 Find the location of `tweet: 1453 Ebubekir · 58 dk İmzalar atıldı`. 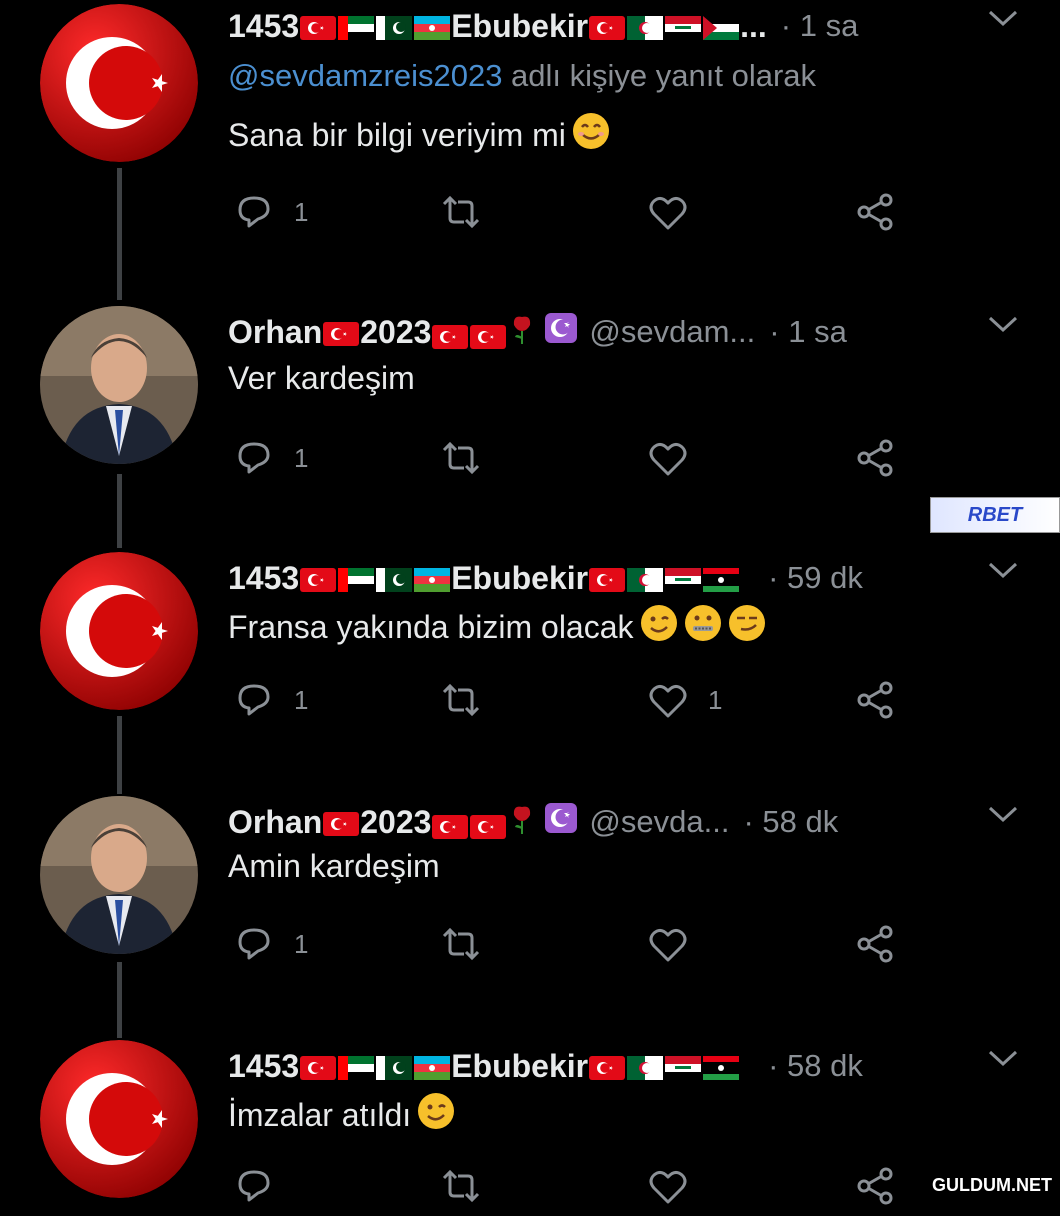

tweet: 1453 Ebubekir · 58 dk İmzalar atıldı is located at coordinates (530, 1122).